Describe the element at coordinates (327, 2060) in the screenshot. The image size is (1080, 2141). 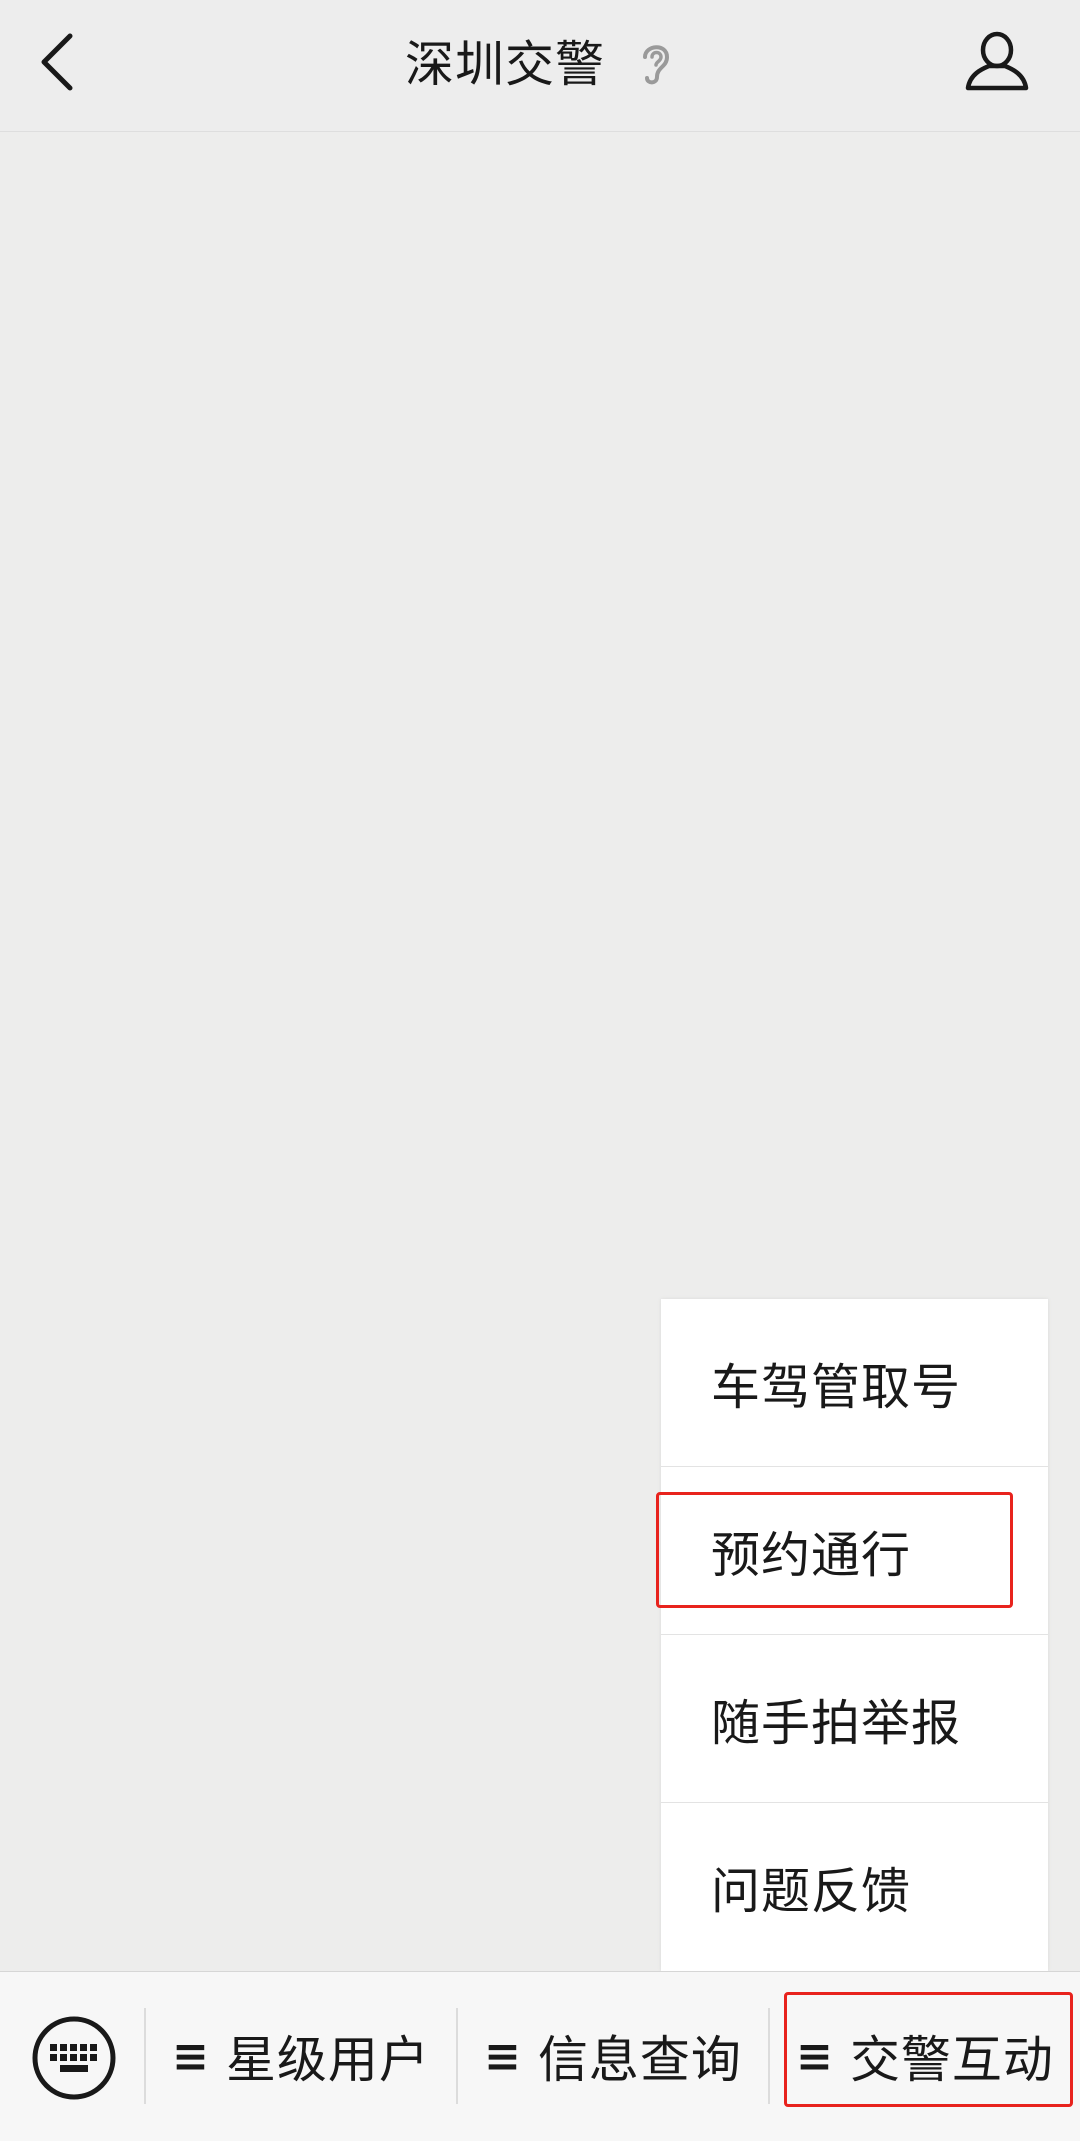
I see `tab-label: 星级用户` at that location.